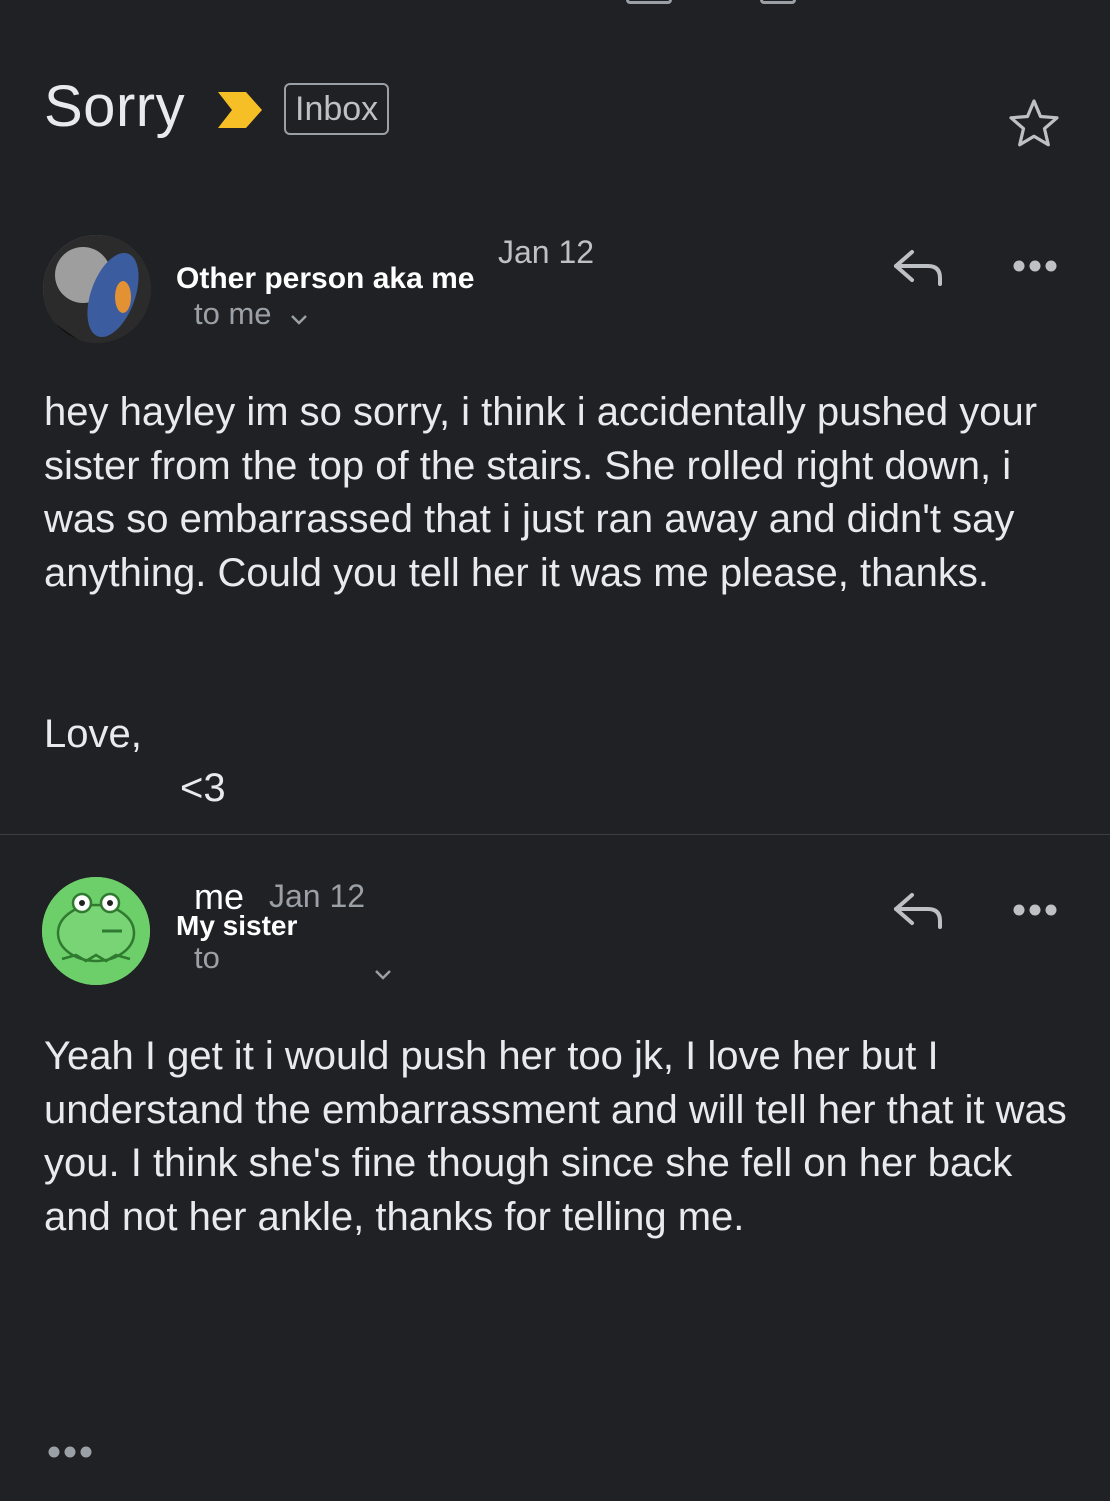 This screenshot has height=1501, width=1110. What do you see at coordinates (70, 1452) in the screenshot?
I see `ellipsis-icon` at bounding box center [70, 1452].